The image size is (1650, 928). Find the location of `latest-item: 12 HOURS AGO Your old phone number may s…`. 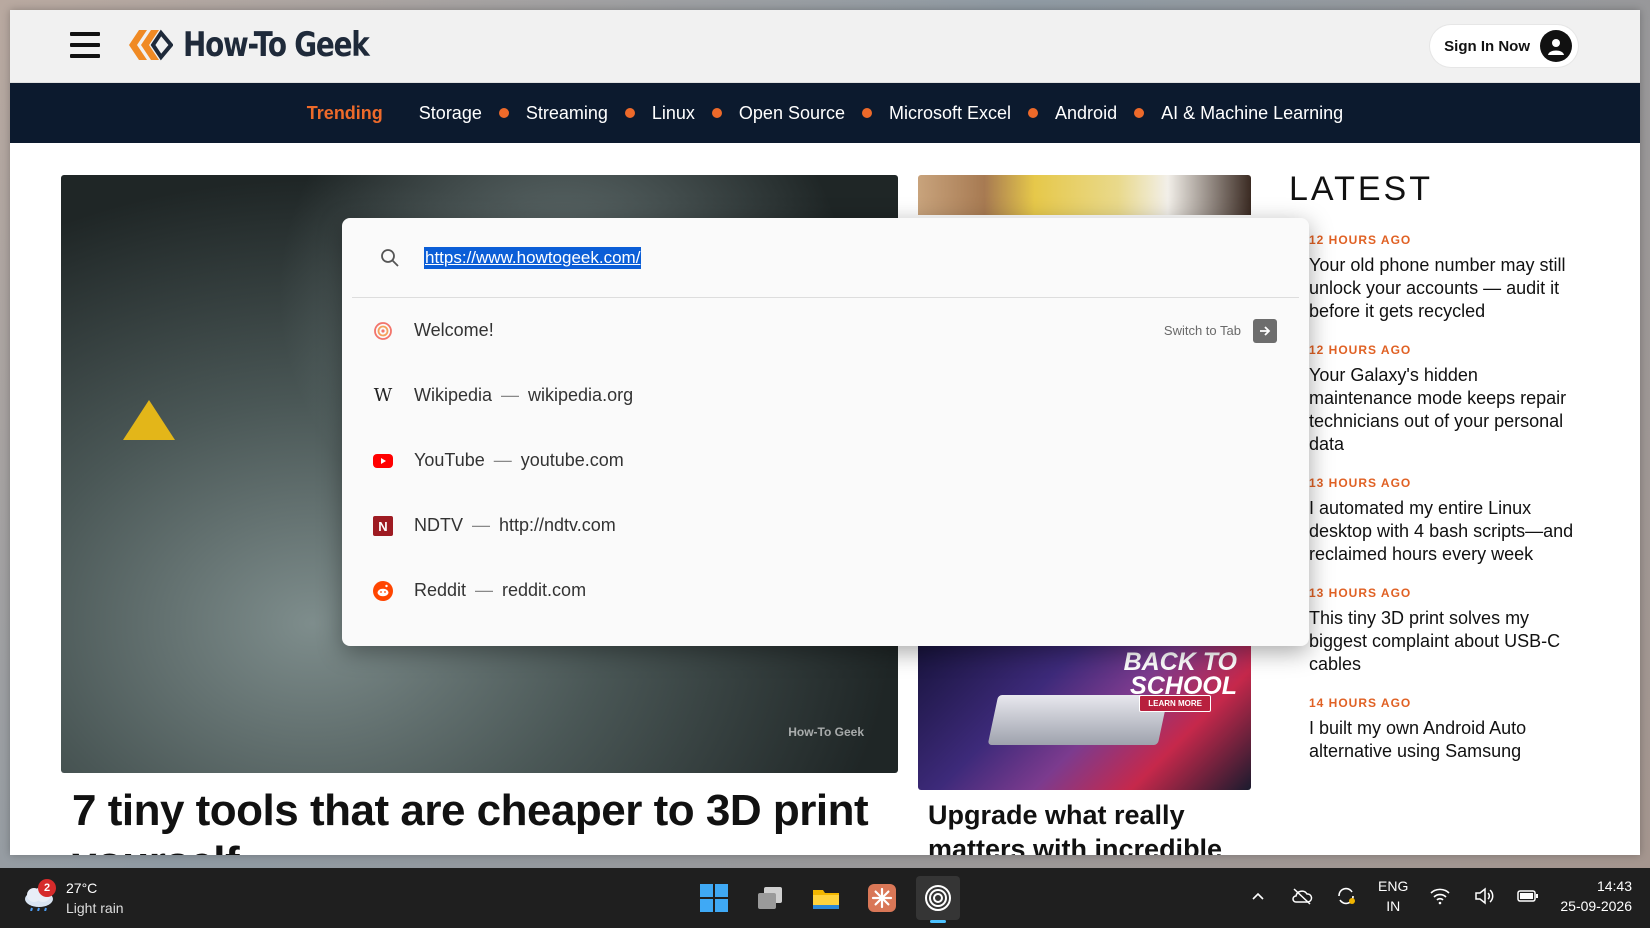

latest-item: 12 HOURS AGO Your old phone number may s… is located at coordinates (1444, 278).